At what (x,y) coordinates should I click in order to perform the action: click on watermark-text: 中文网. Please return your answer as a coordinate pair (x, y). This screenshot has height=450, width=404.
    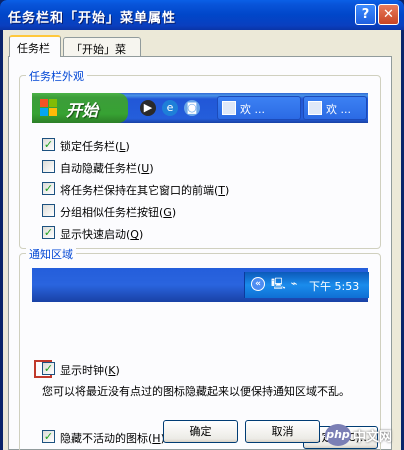
    Looking at the image, I should click on (373, 437).